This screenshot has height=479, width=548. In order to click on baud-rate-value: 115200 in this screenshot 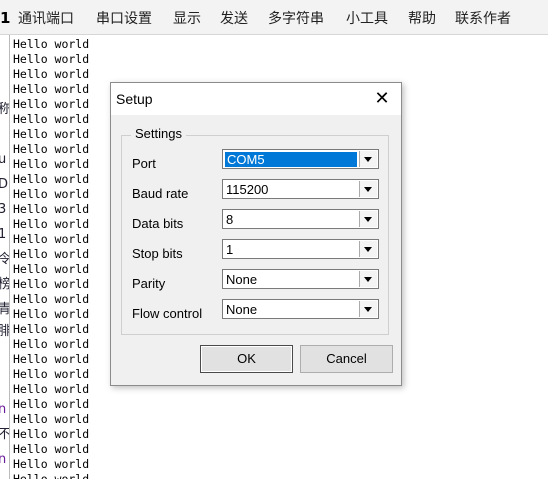, I will do `click(247, 189)`.